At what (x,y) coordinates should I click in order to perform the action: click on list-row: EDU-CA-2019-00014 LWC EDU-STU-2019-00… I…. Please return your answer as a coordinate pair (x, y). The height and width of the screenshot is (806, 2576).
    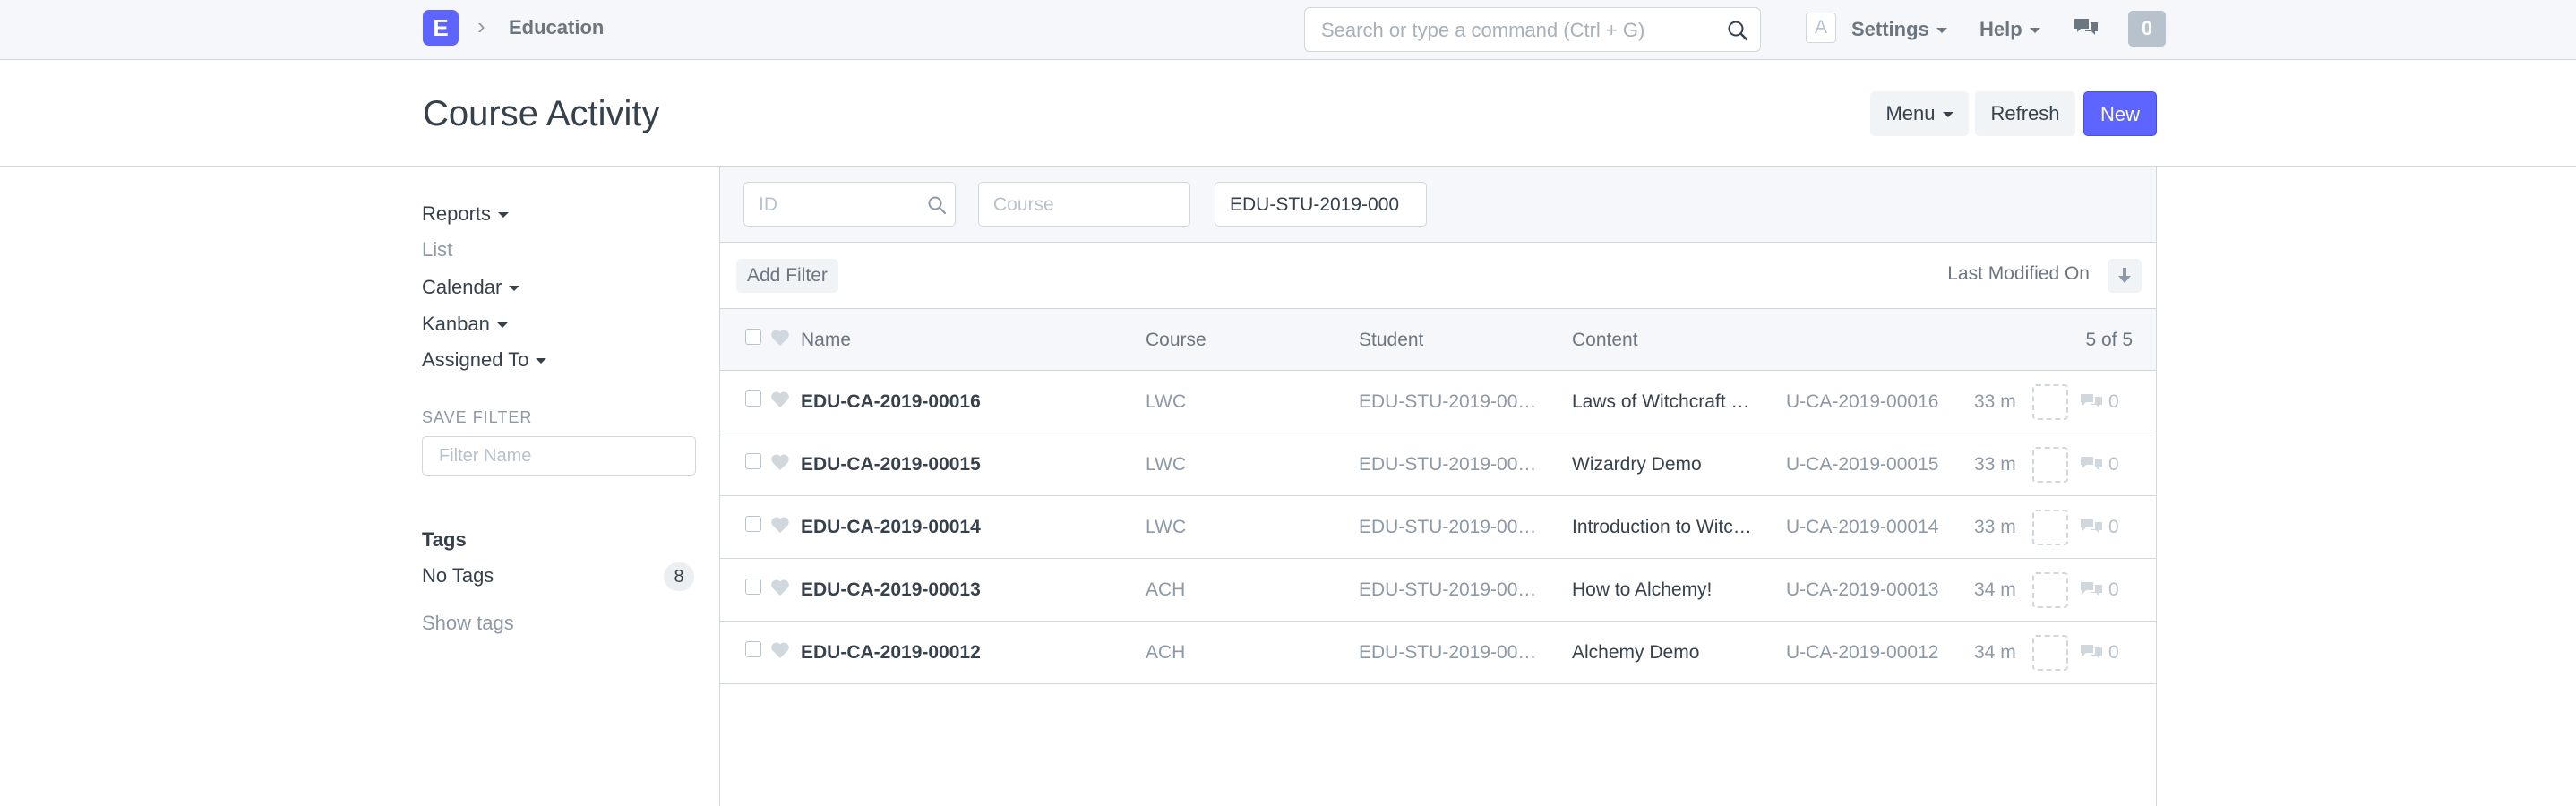
    Looking at the image, I should click on (1438, 527).